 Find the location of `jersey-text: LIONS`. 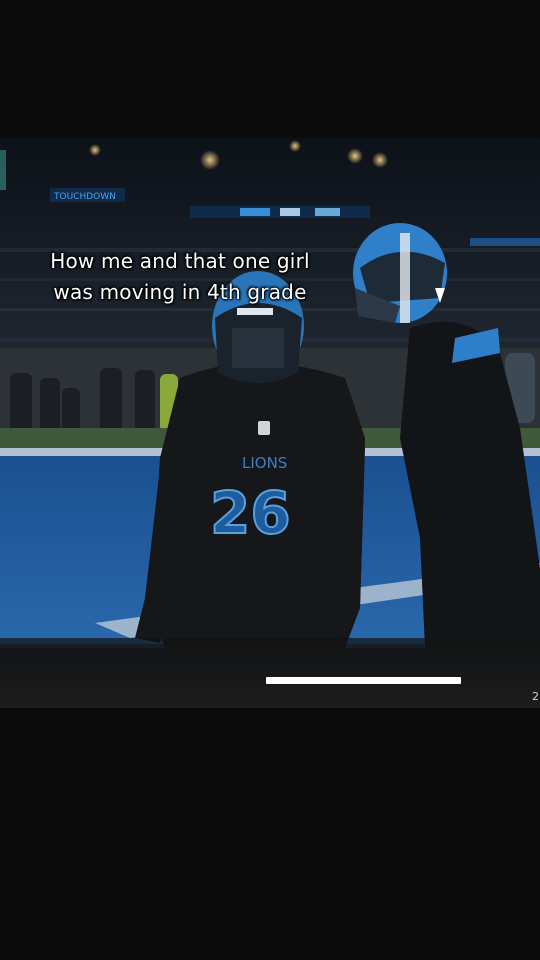

jersey-text: LIONS is located at coordinates (264, 463).